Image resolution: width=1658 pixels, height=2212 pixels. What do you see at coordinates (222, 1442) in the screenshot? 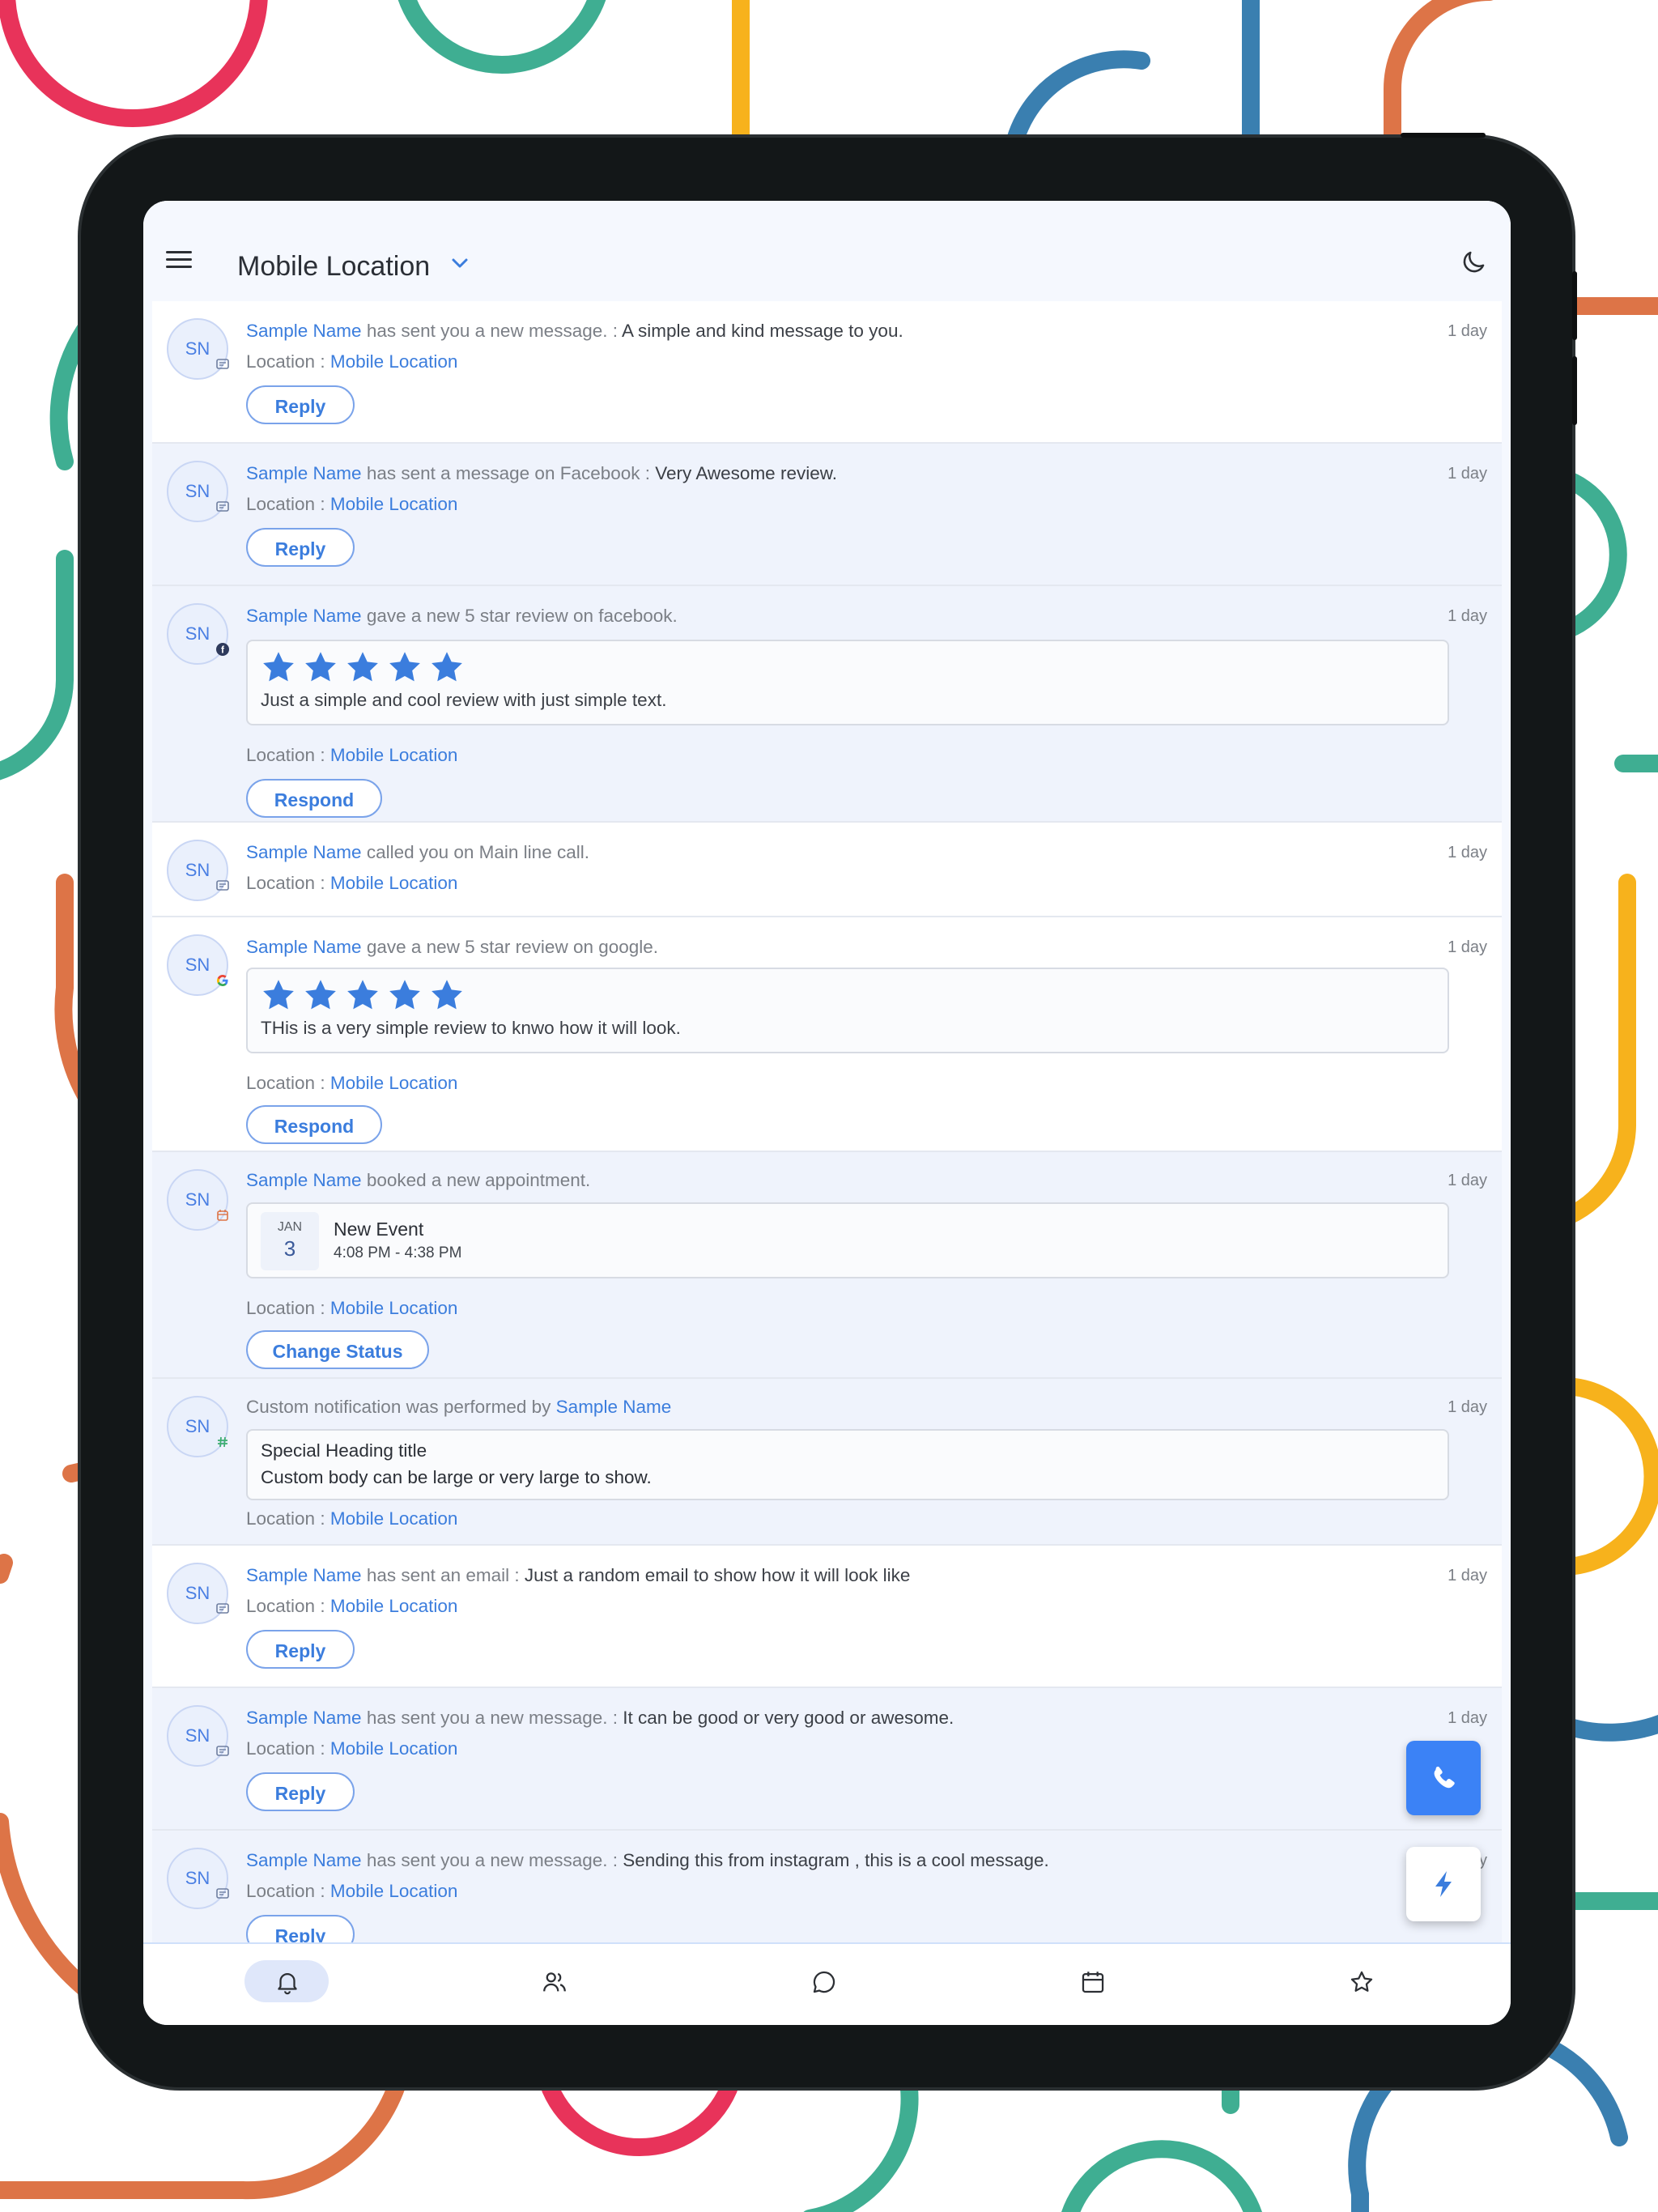
I see `hash-icon` at bounding box center [222, 1442].